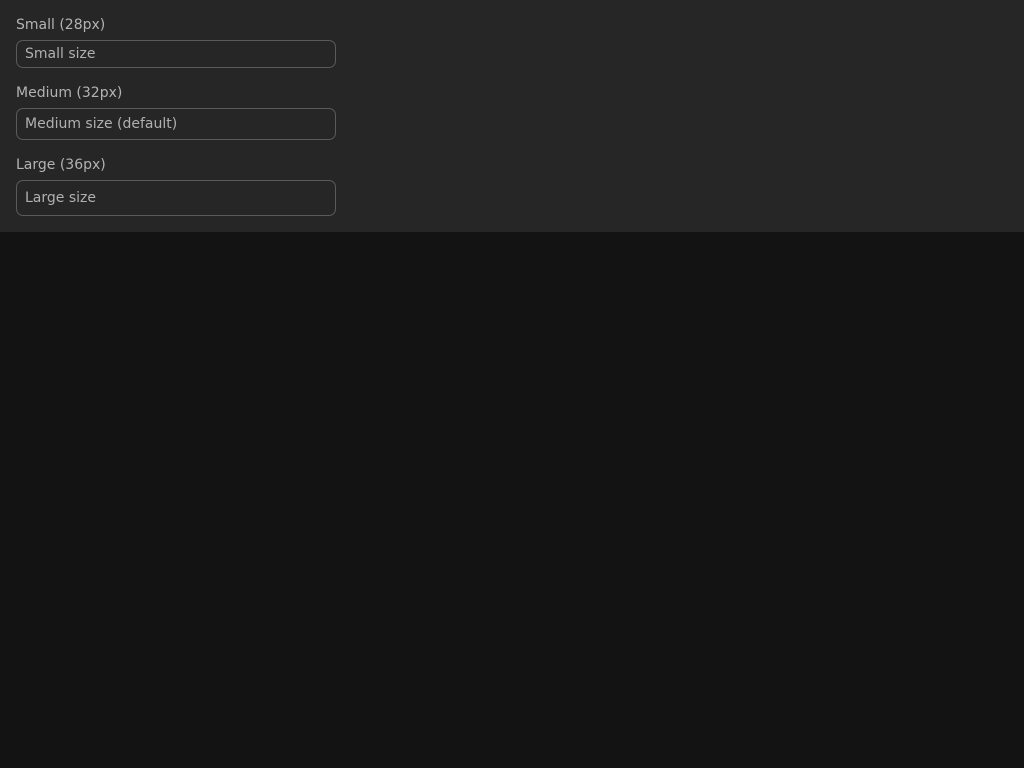  Describe the element at coordinates (176, 124) in the screenshot. I see `medium-size-input` at that location.